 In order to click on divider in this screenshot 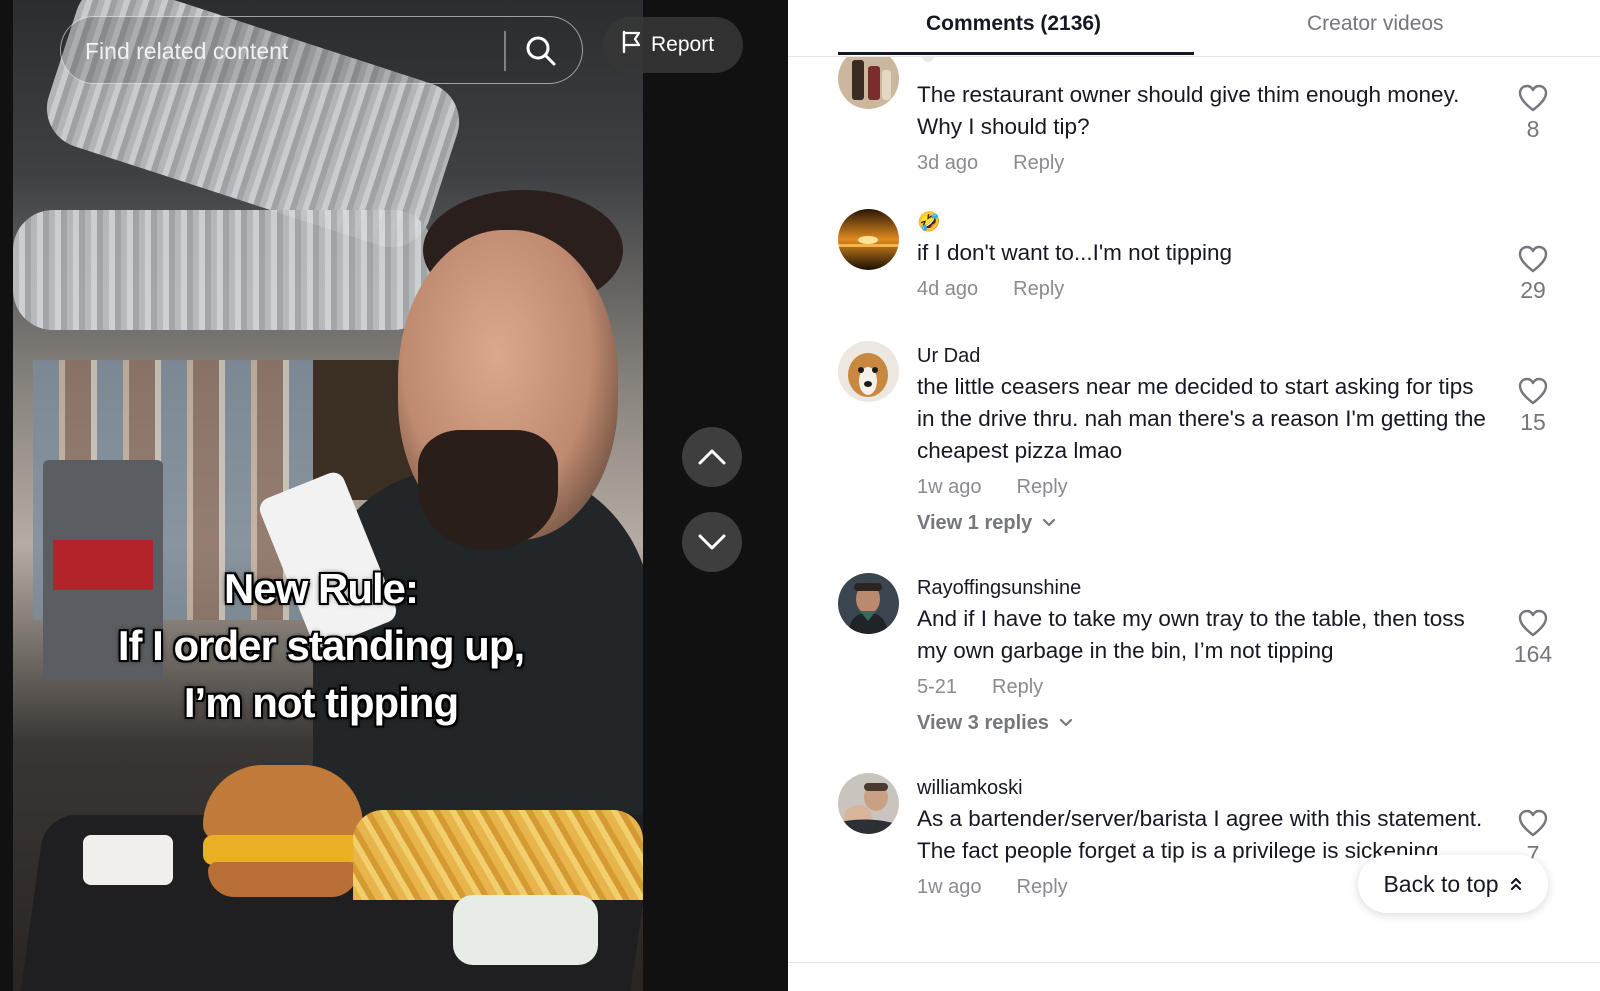, I will do `click(1194, 962)`.